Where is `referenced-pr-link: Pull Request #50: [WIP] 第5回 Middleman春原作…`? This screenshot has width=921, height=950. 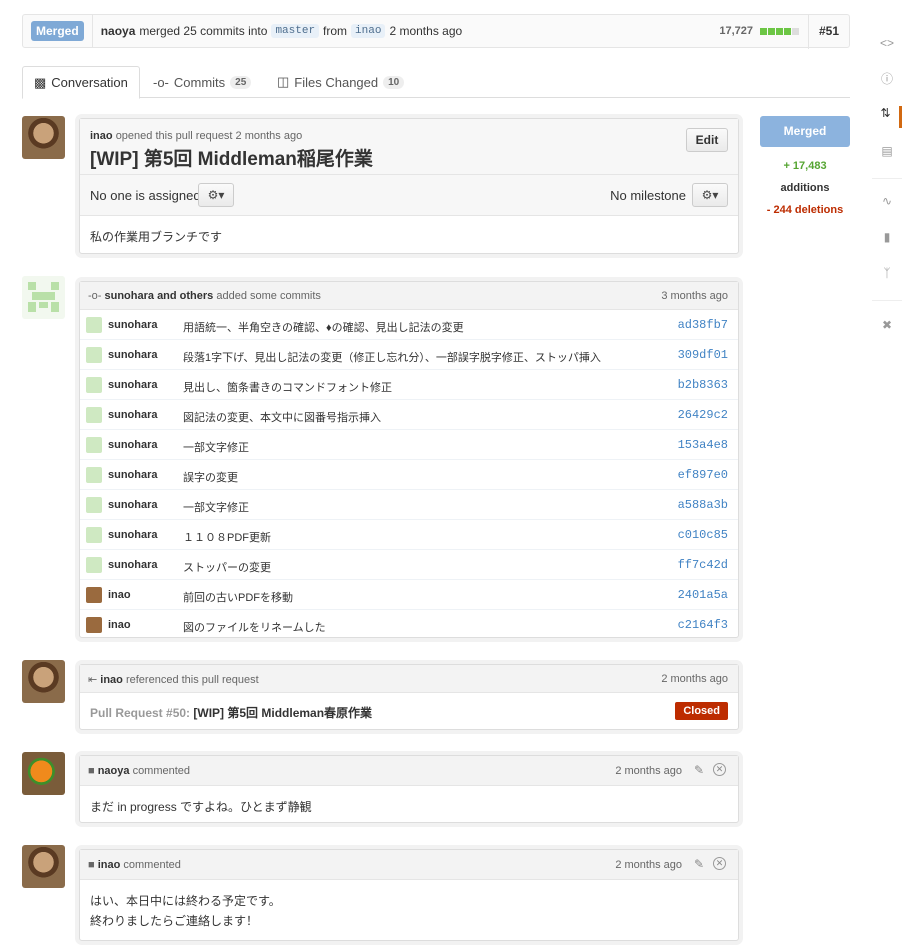 referenced-pr-link: Pull Request #50: [WIP] 第5回 Middleman春原作… is located at coordinates (231, 712).